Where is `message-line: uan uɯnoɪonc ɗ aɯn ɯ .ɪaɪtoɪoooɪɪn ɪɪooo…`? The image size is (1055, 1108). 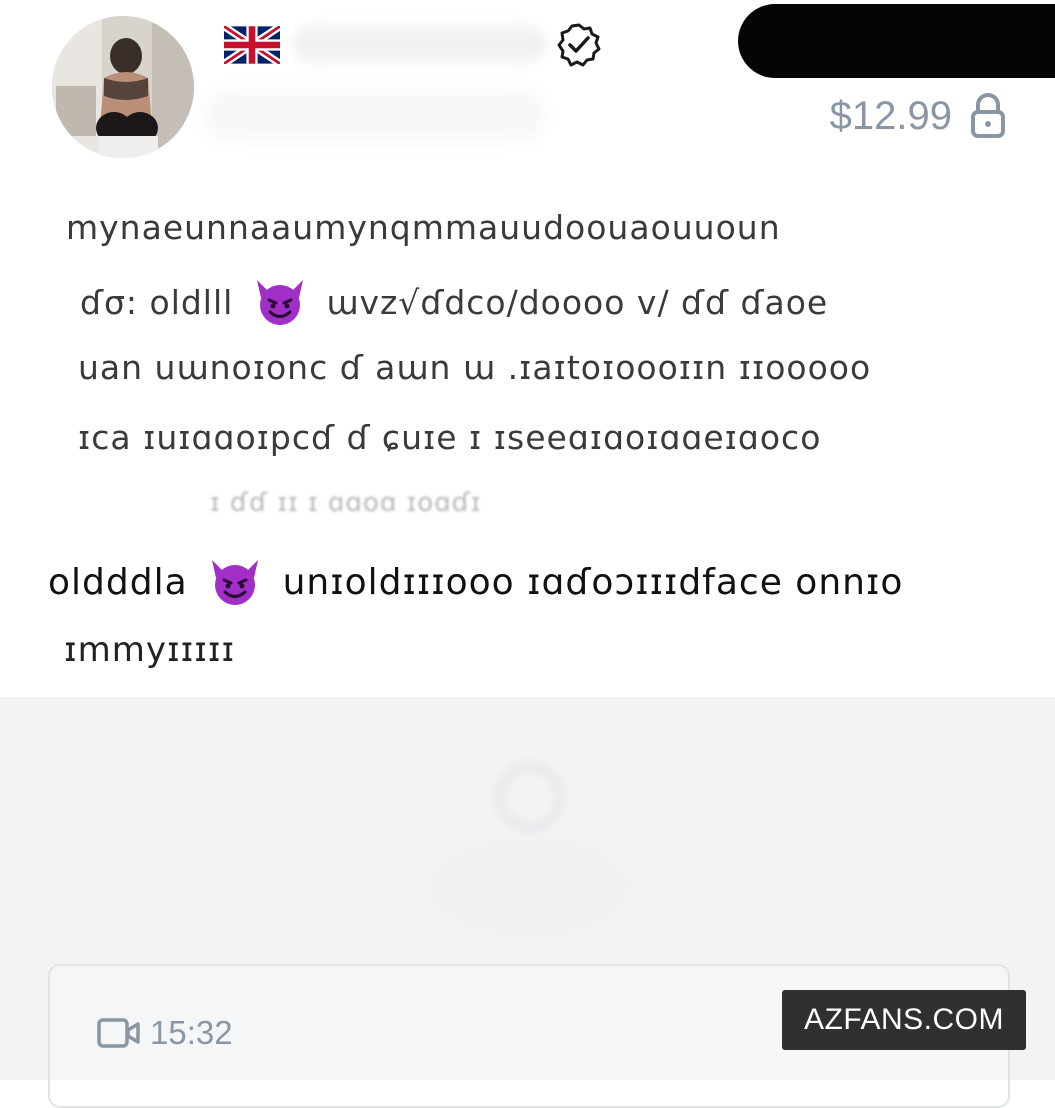
message-line: uan uɯnoɪonc ɗ aɯn ɯ .ɪaɪtoɪoooɪɪn ɪɪooo… is located at coordinates (475, 367).